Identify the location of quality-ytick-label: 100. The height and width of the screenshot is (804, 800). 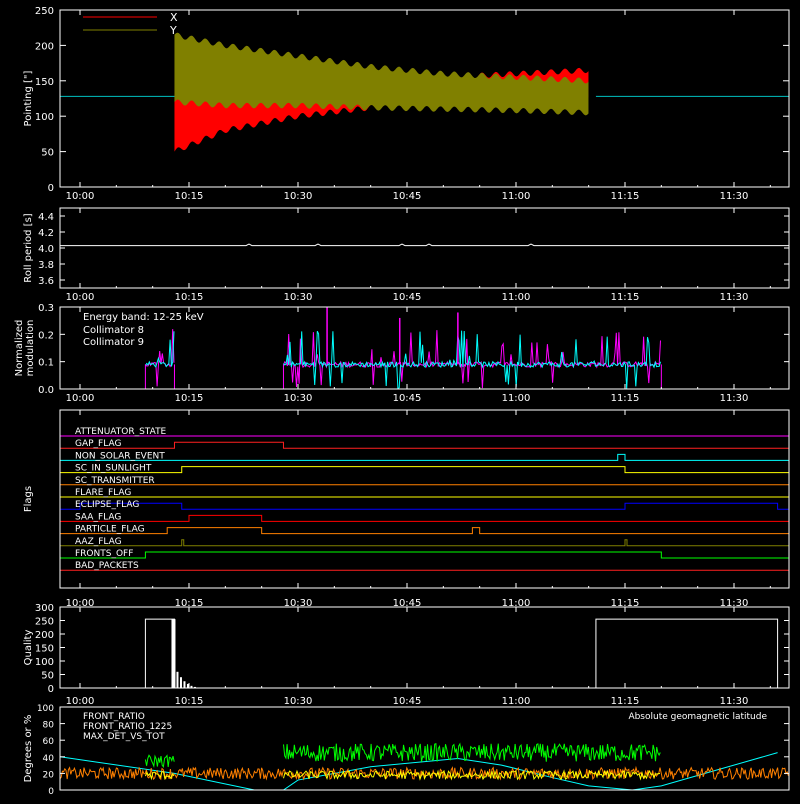
(44, 662).